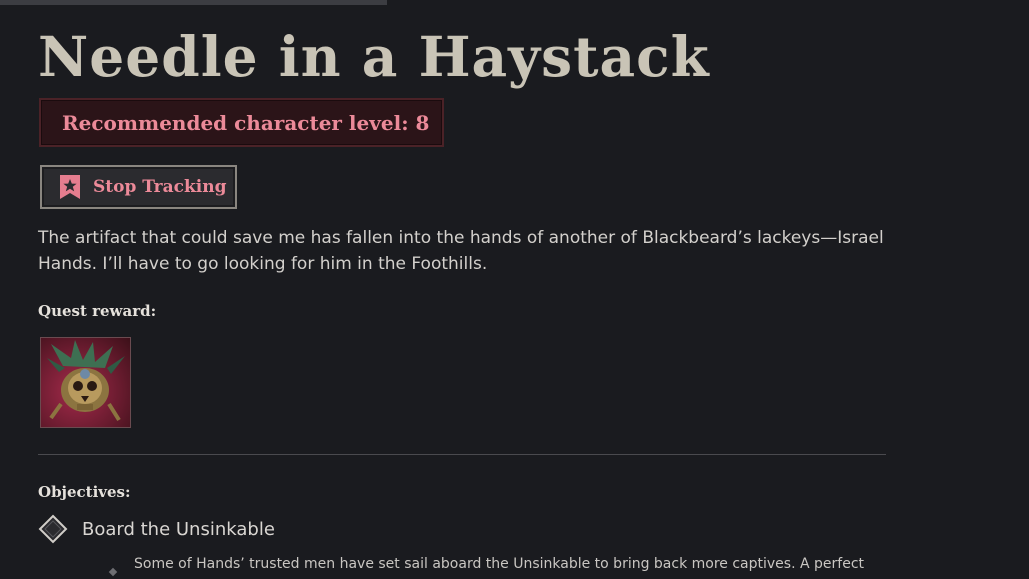 This screenshot has width=1029, height=579. What do you see at coordinates (374, 56) in the screenshot?
I see `quest-title: Needle in a Haystack` at bounding box center [374, 56].